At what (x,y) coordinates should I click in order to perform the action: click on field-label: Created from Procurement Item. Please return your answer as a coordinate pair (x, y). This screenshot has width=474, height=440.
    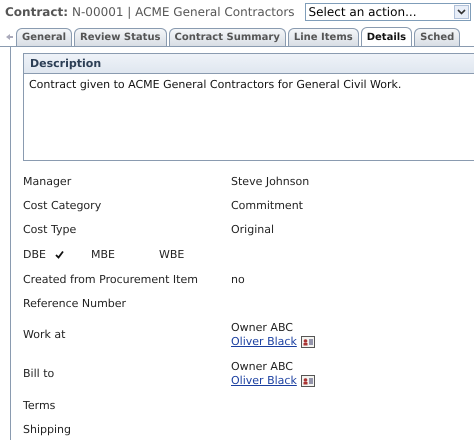
    Looking at the image, I should click on (111, 279).